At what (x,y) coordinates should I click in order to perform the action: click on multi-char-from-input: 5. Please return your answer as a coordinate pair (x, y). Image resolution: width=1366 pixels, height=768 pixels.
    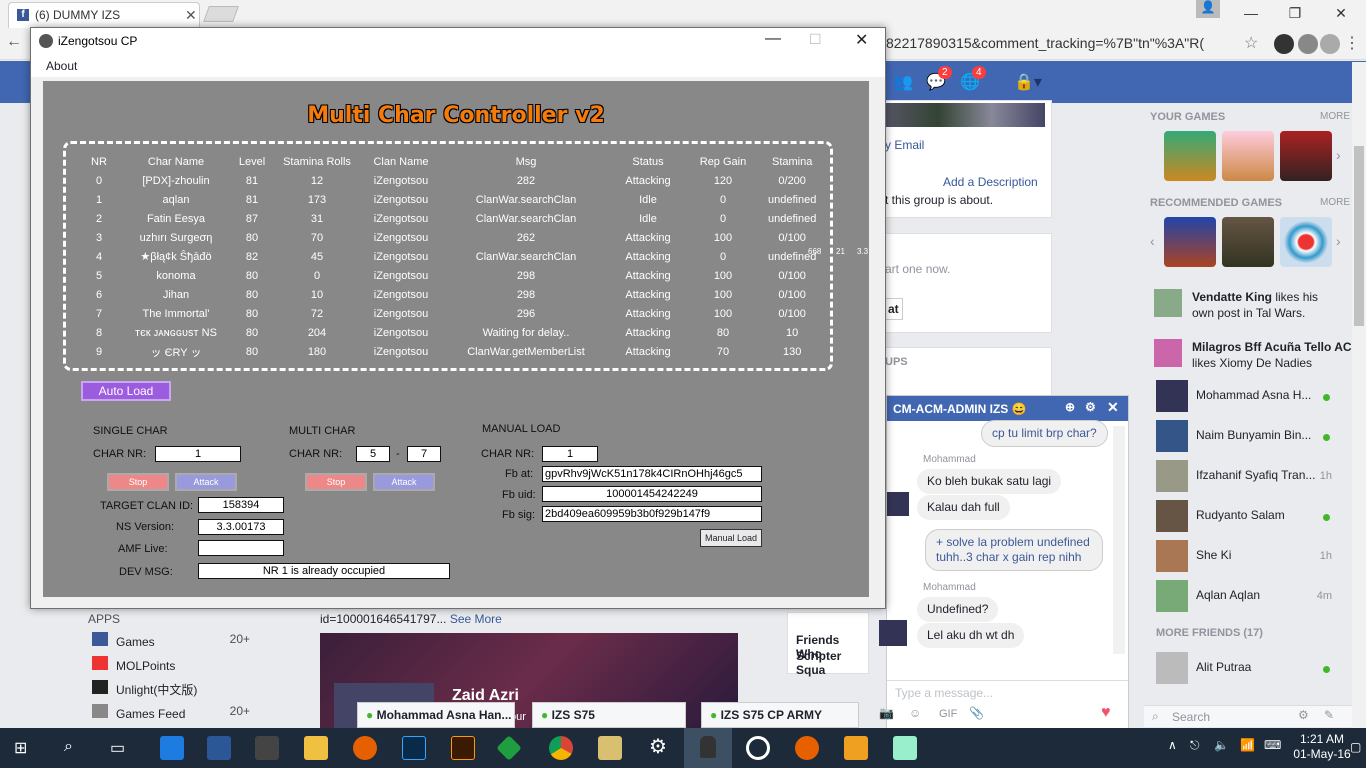
    Looking at the image, I should click on (373, 454).